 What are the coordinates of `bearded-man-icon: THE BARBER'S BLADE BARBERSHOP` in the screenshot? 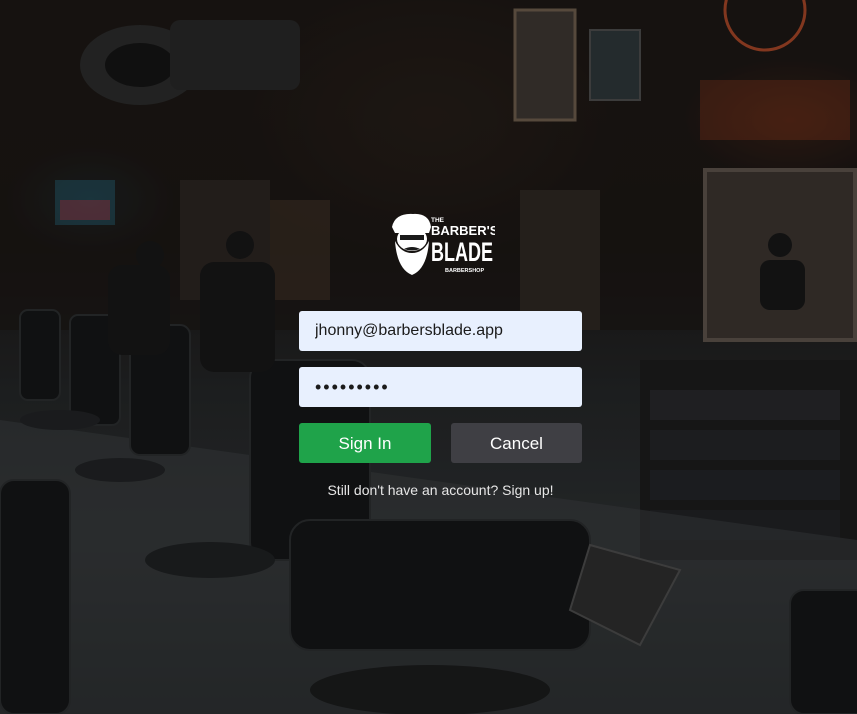 It's located at (443, 244).